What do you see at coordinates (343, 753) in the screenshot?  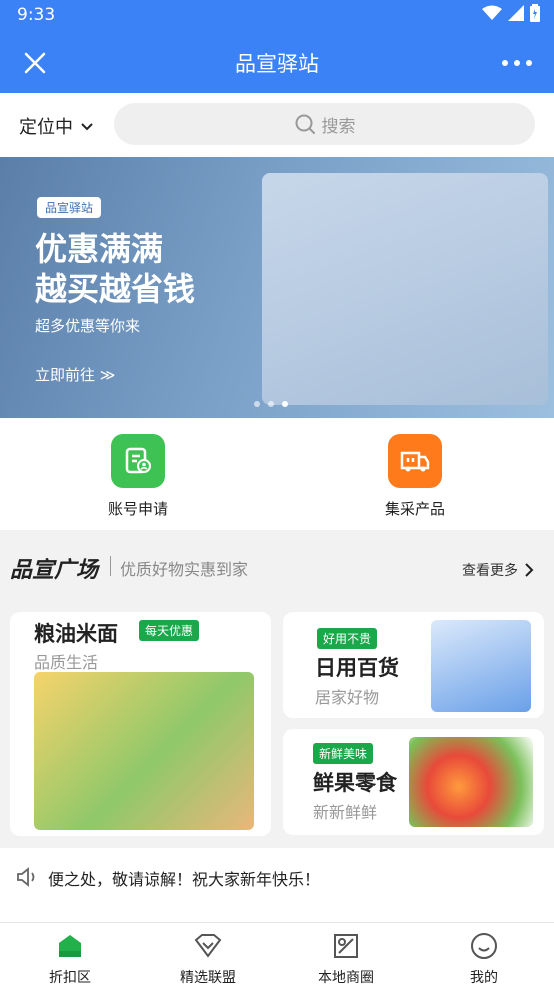 I see `card-badge: 新鲜美味` at bounding box center [343, 753].